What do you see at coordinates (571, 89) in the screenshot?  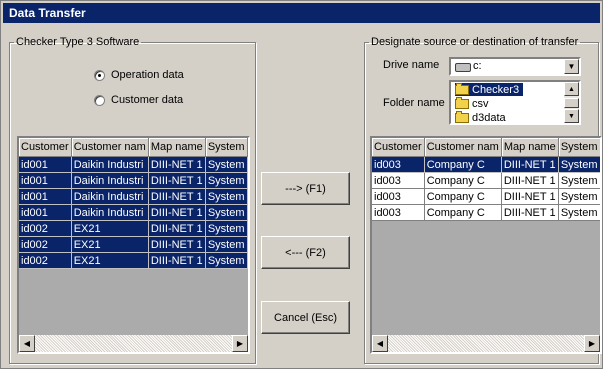 I see `arrow-up-icon: ▲` at bounding box center [571, 89].